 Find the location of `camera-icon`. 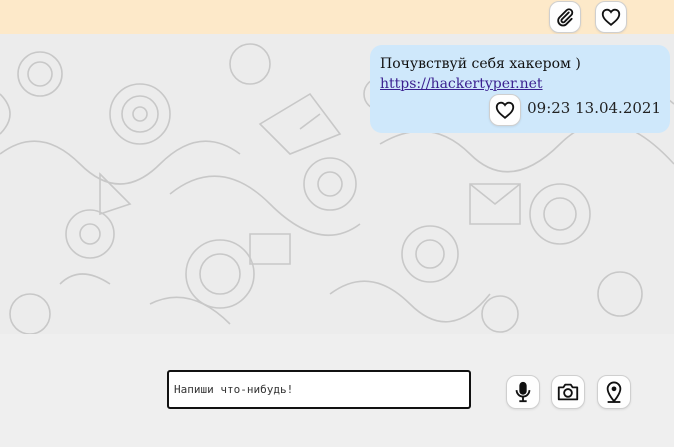

camera-icon is located at coordinates (568, 392).